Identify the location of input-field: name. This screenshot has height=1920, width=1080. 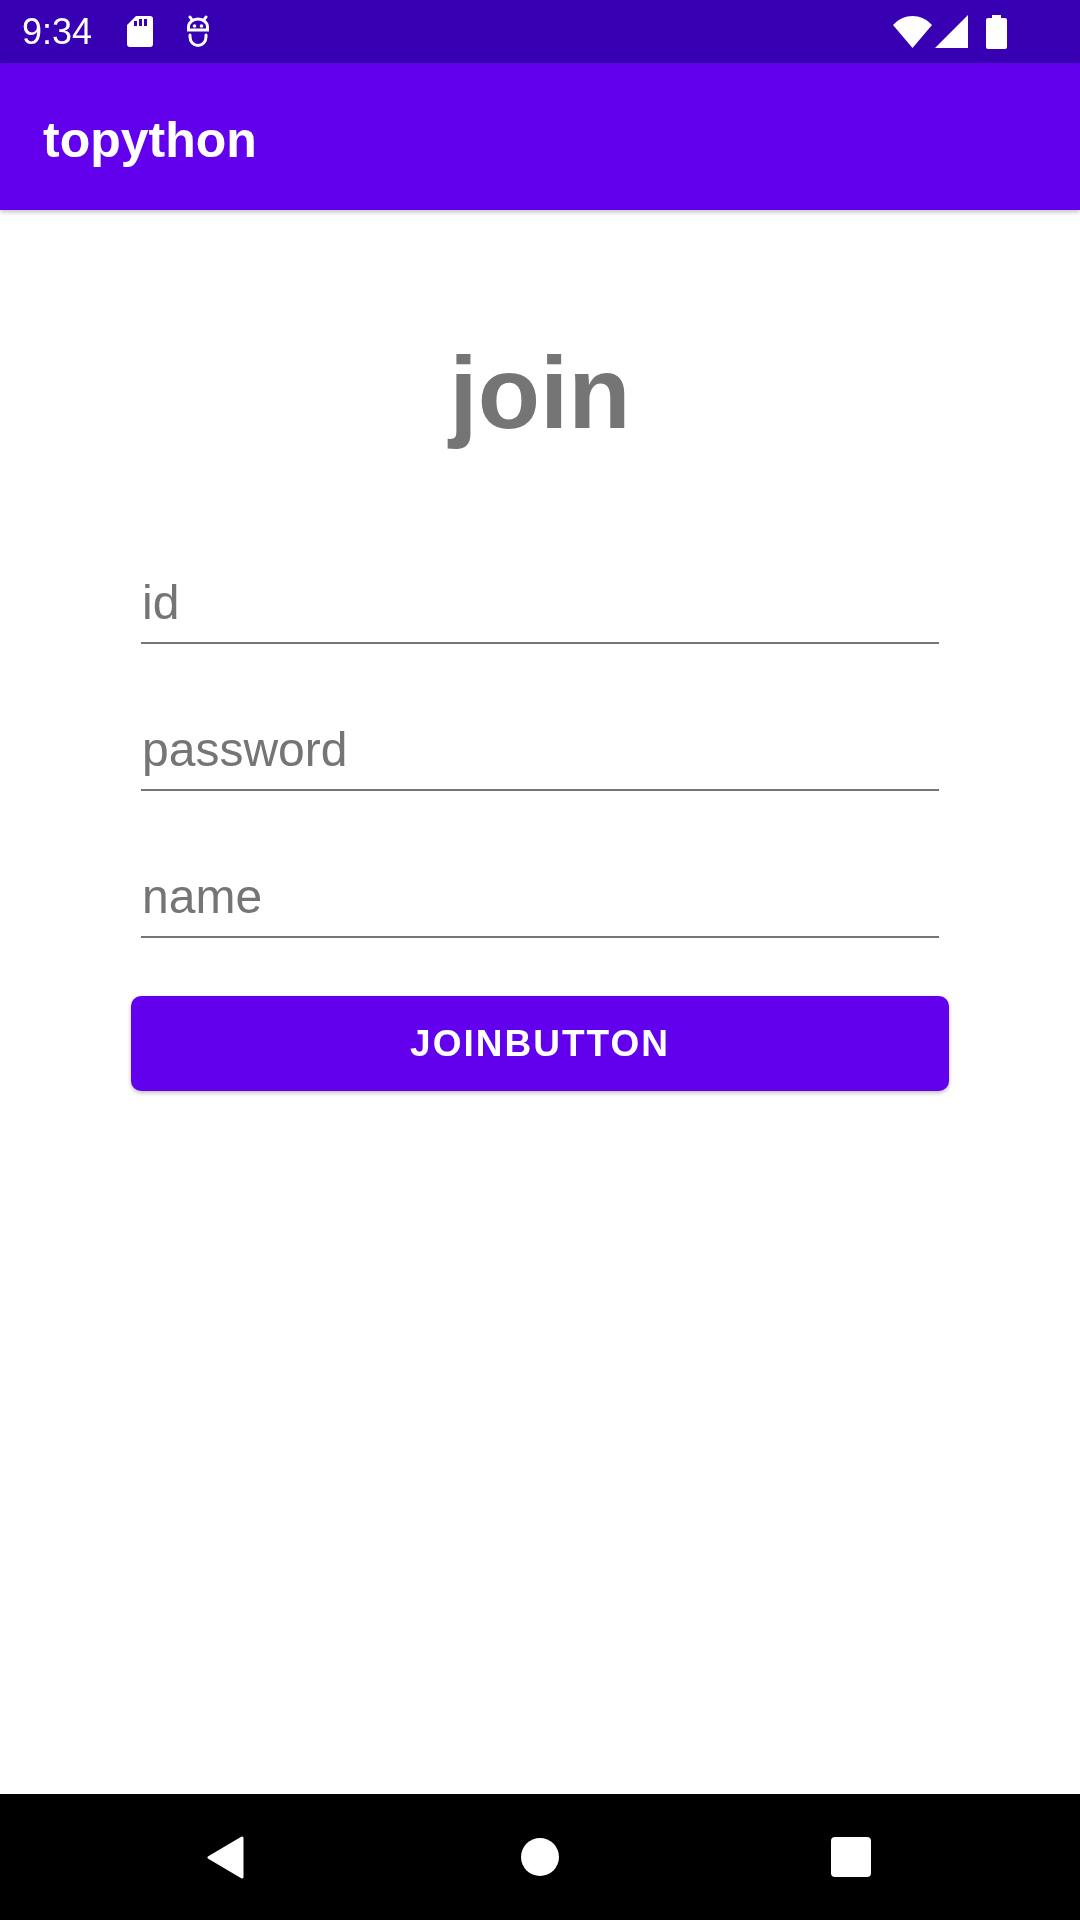
(540, 903).